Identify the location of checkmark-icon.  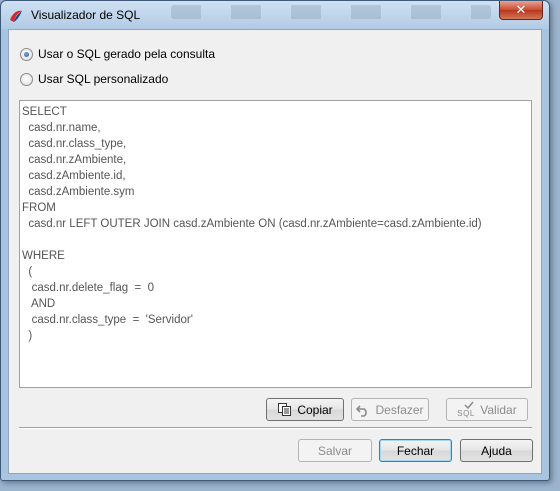
(469, 405).